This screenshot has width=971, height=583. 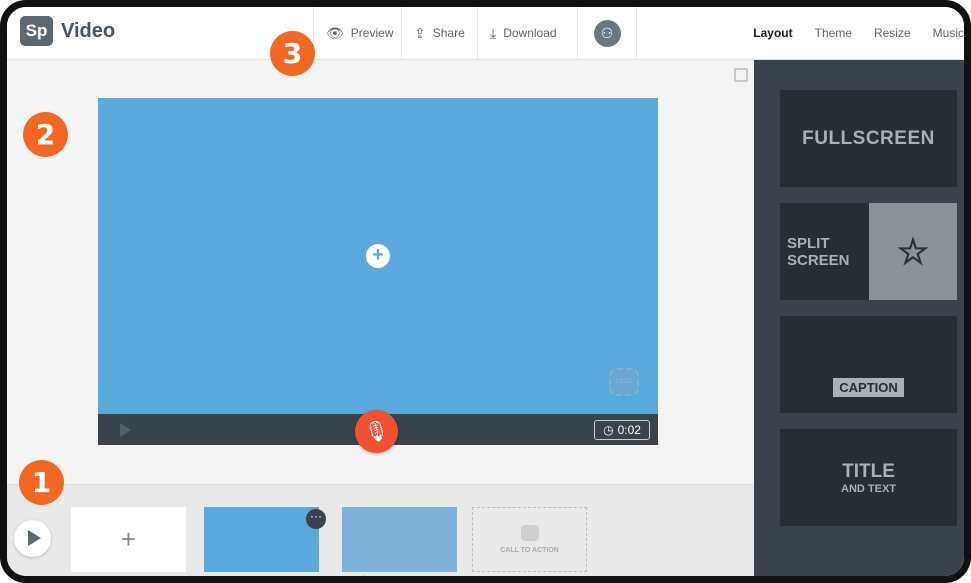 What do you see at coordinates (493, 32) in the screenshot?
I see `download-icon: ⤓` at bounding box center [493, 32].